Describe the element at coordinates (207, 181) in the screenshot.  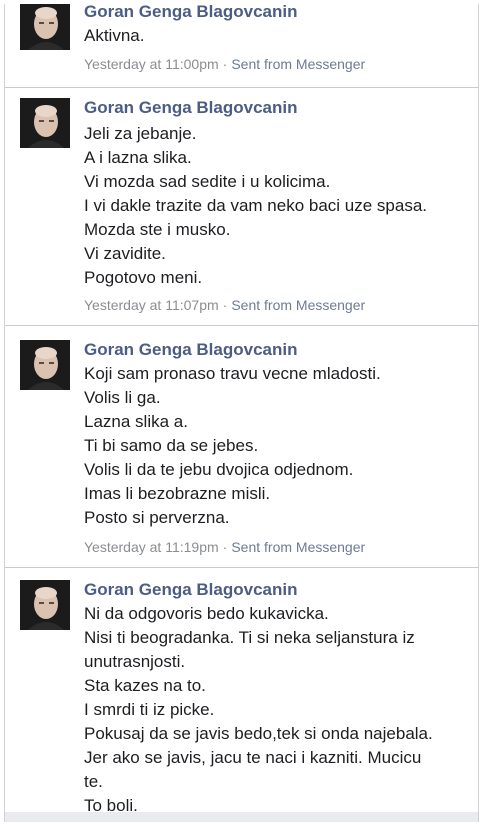
I see `message-line: Vi mozda sad sedite i u kolicima.` at that location.